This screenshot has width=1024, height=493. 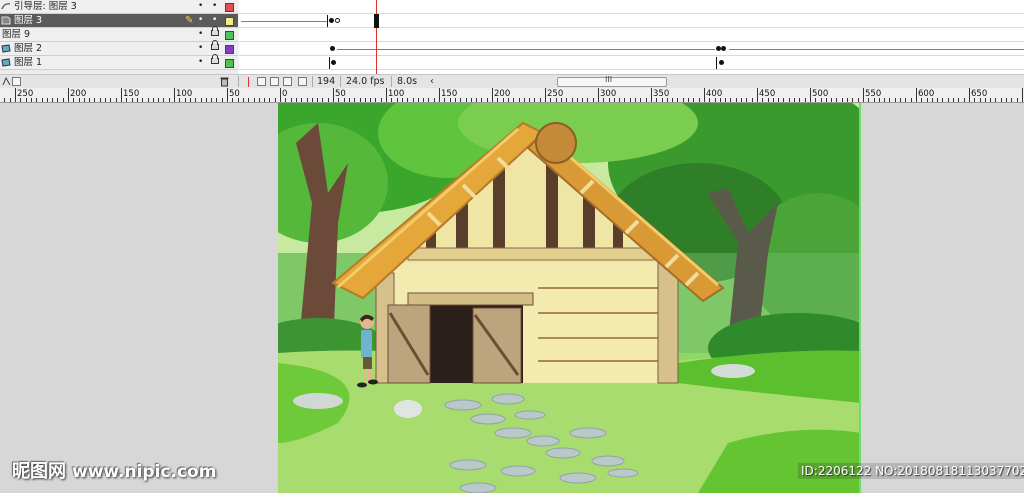 What do you see at coordinates (114, 472) in the screenshot?
I see `watermark-logo: 昵图网 www.nipic.com` at bounding box center [114, 472].